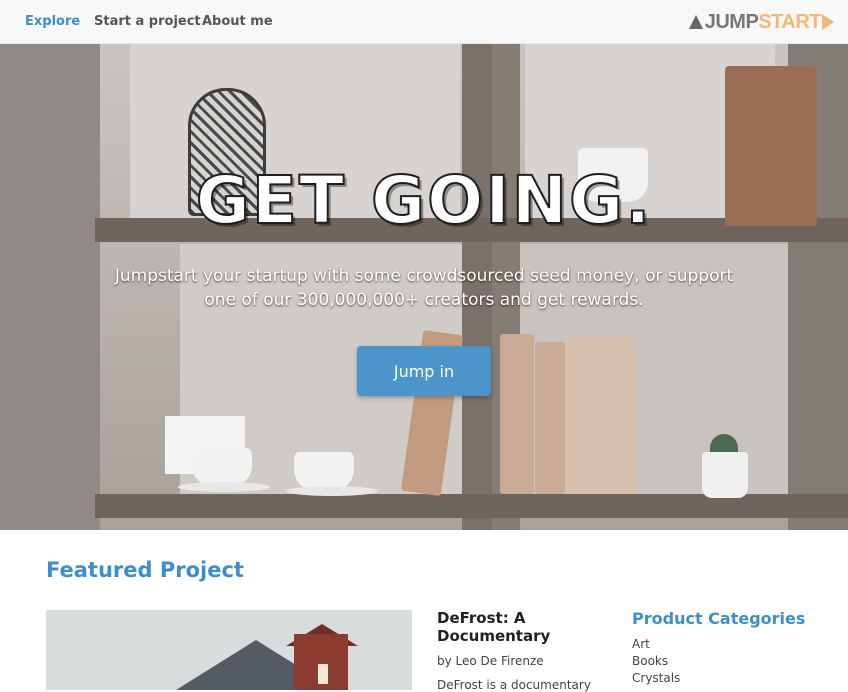 The height and width of the screenshot is (692, 848). What do you see at coordinates (424, 371) in the screenshot?
I see `jump-in-button: Jump in` at bounding box center [424, 371].